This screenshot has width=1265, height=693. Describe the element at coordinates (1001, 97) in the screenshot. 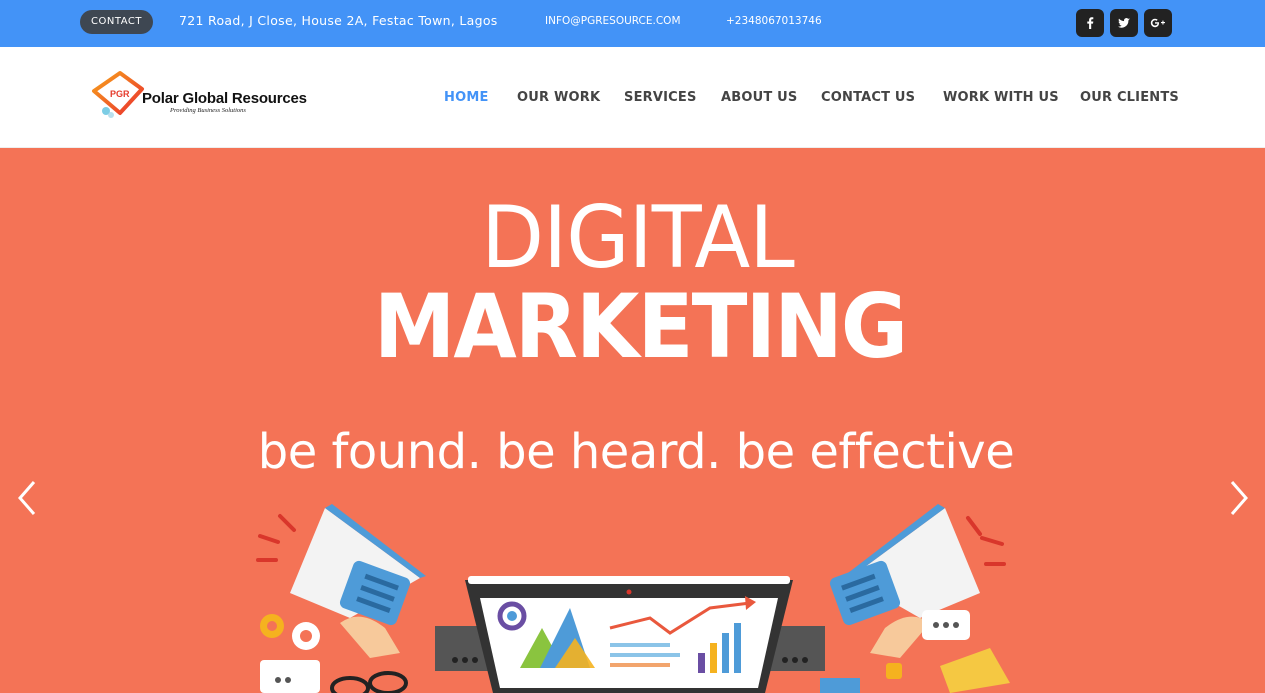

I see `nav-work-with-us: WORK WITH US` at that location.